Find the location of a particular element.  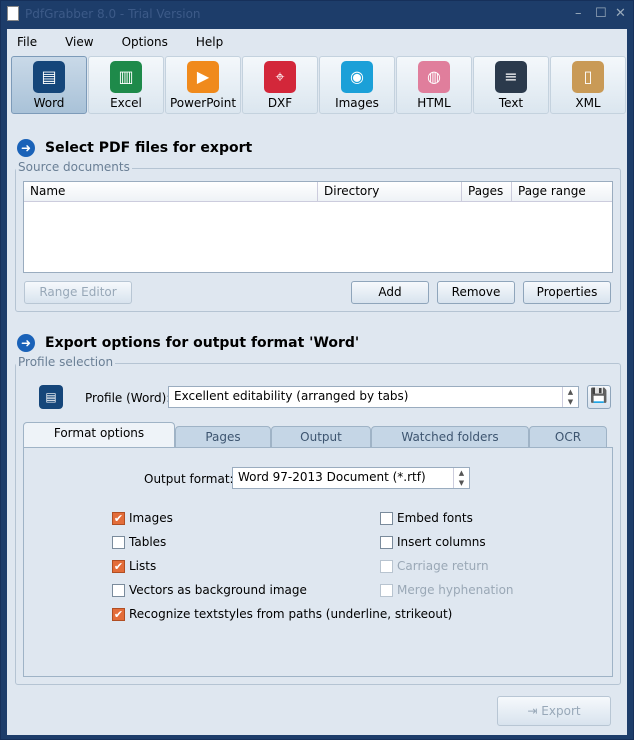

group-label: Profile selection is located at coordinates (66, 362).